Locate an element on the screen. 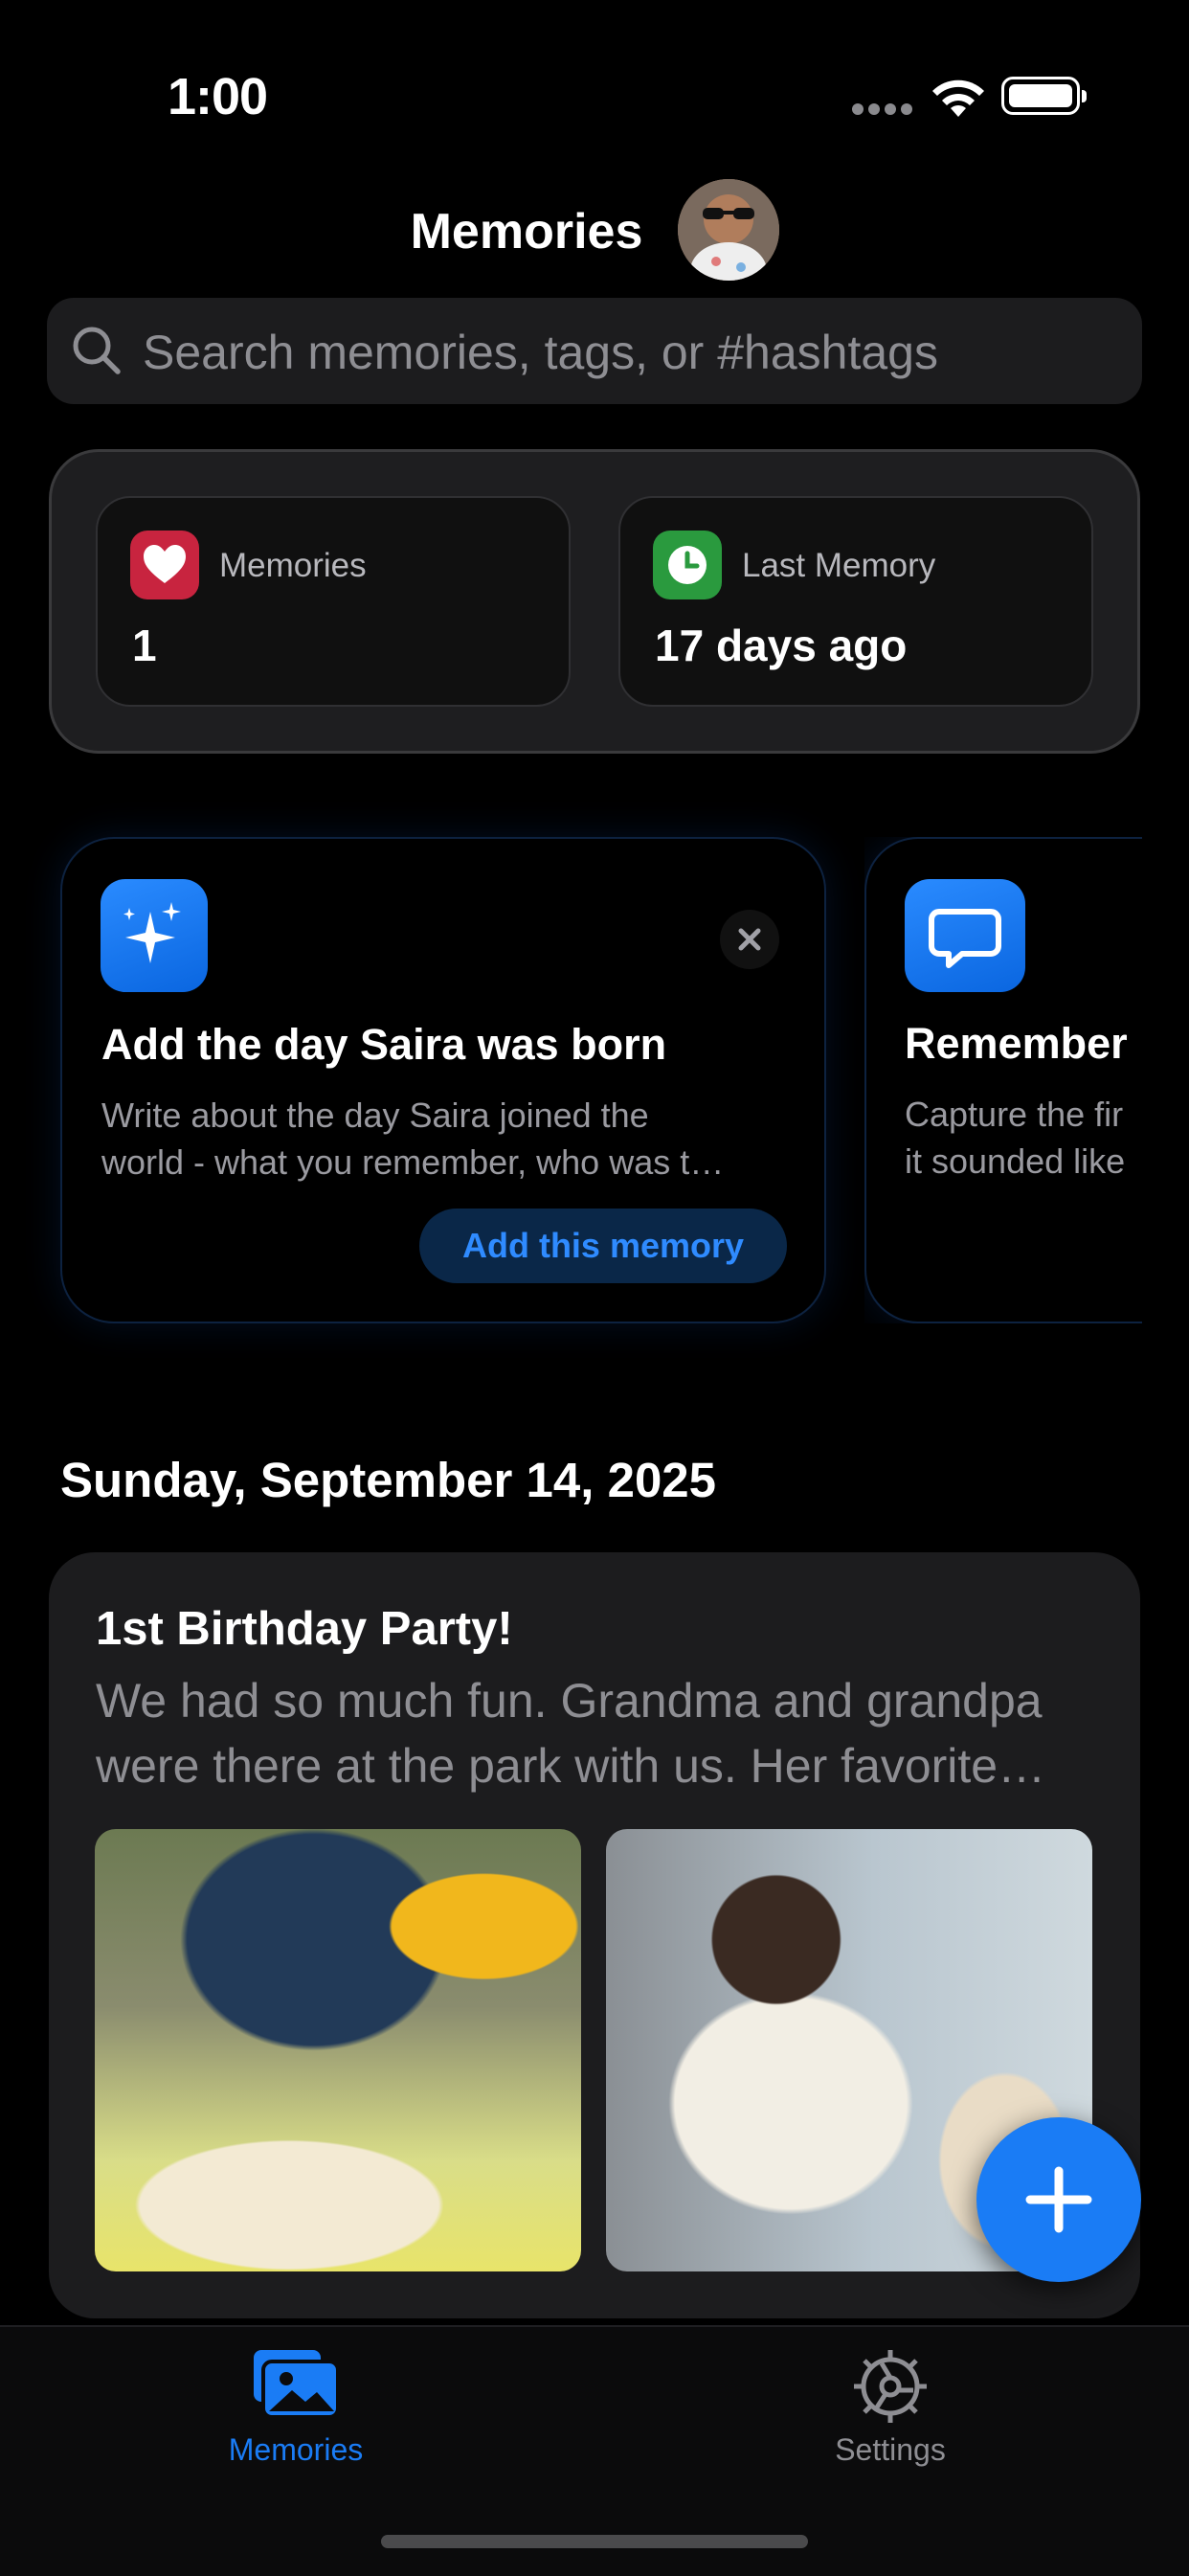 This screenshot has width=1189, height=2576. prompt-description-line: it sounded like is located at coordinates (1015, 1161).